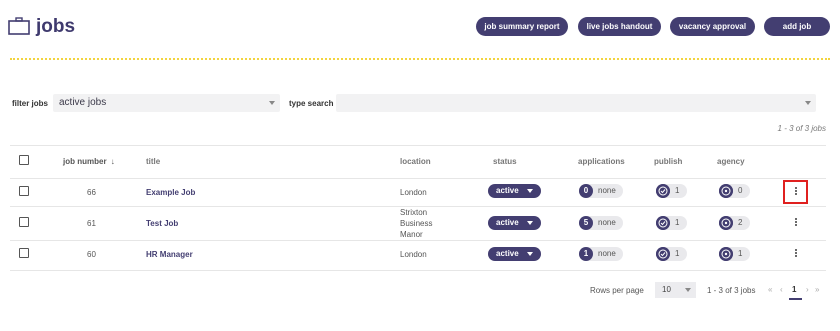  I want to click on current-page-indicator, so click(795, 299).